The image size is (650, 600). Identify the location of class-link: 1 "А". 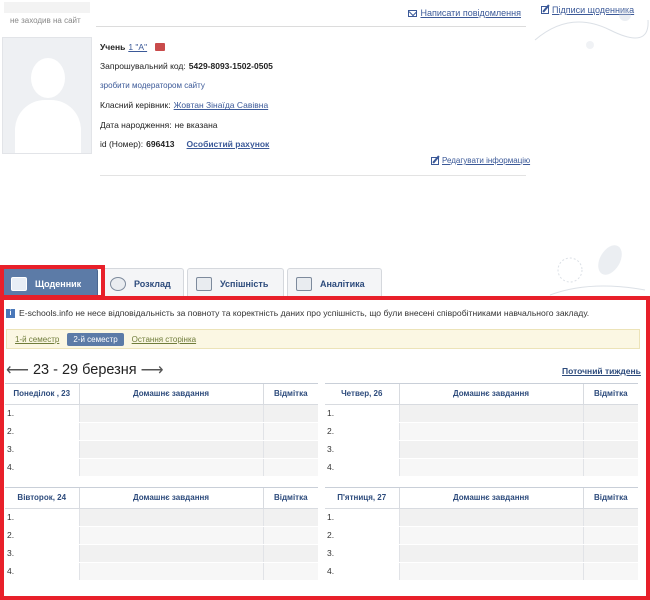
(137, 47).